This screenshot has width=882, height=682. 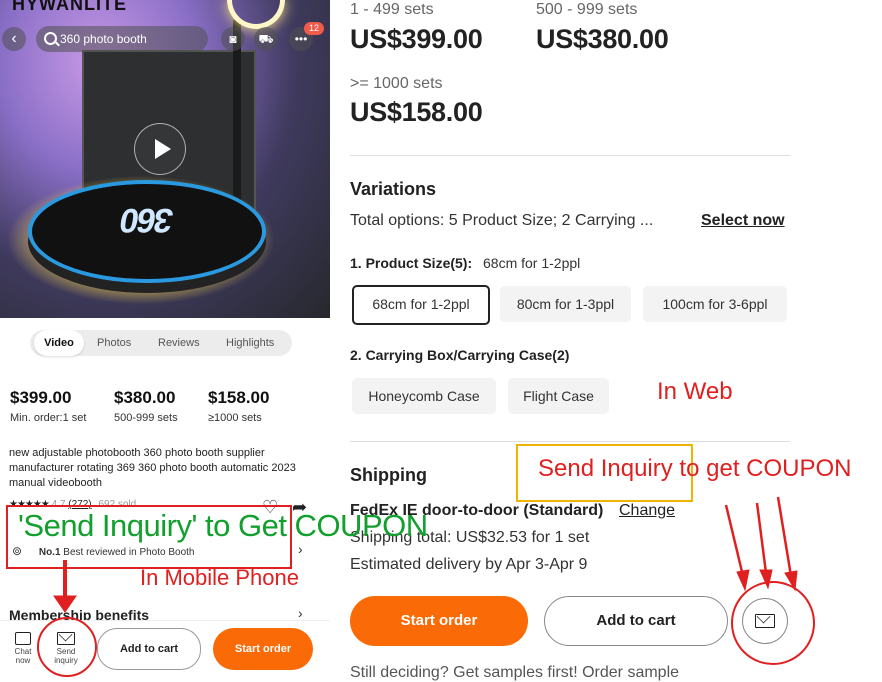 I want to click on annotation-arrows, so click(x=425, y=554).